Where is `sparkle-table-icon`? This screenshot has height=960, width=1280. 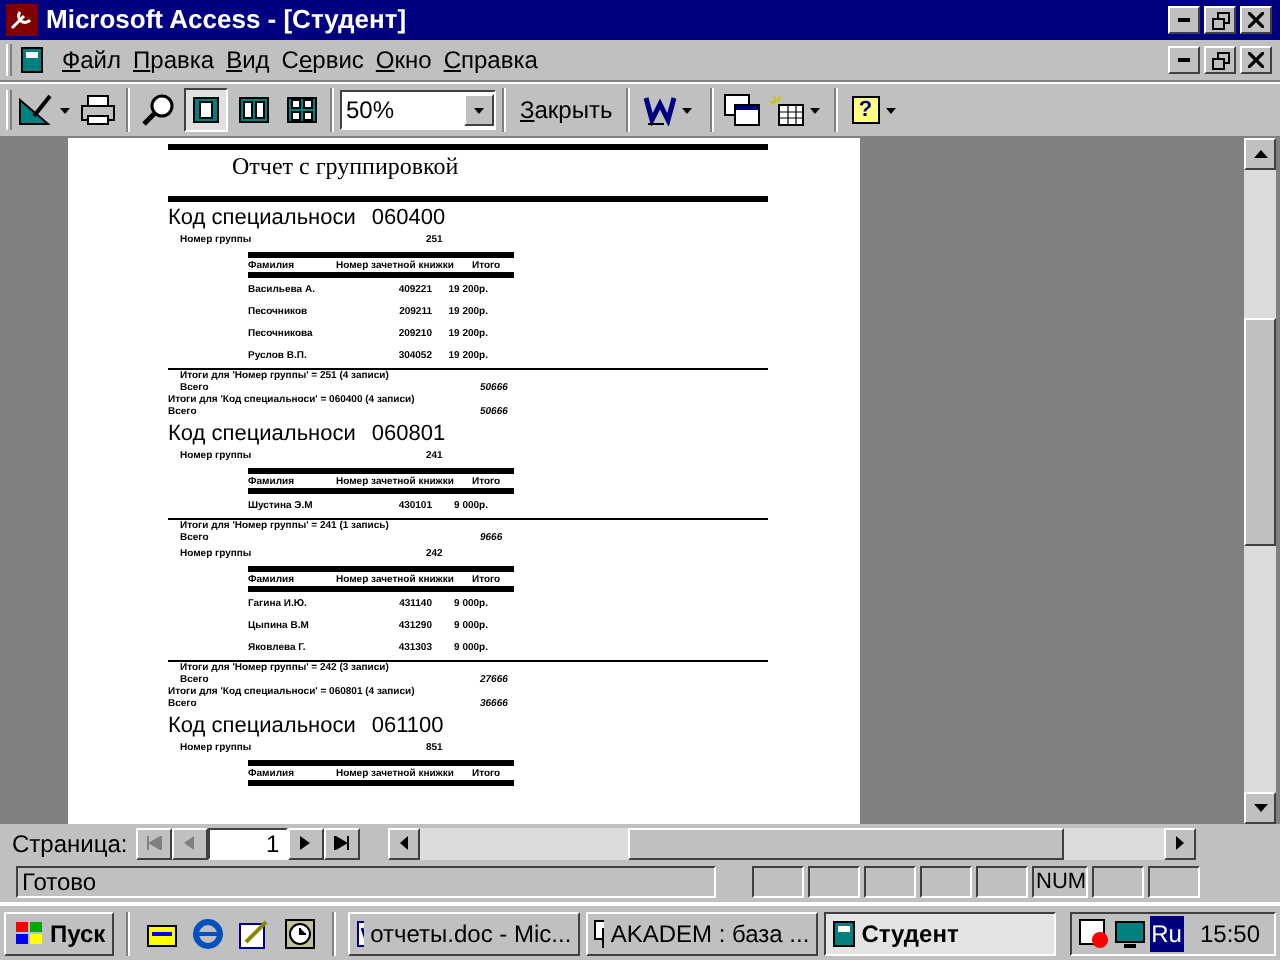 sparkle-table-icon is located at coordinates (785, 110).